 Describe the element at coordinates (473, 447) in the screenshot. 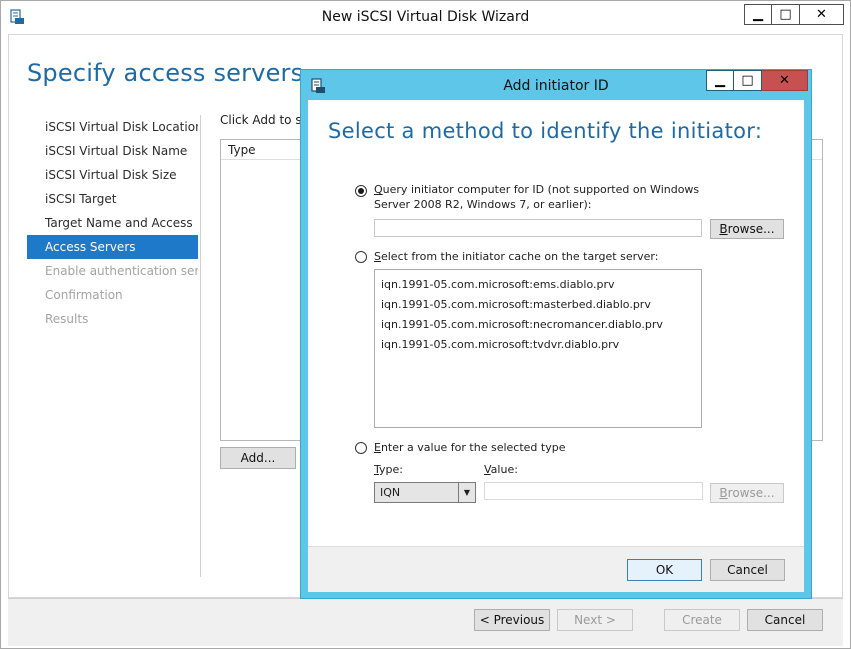

I see `enter-rest: nter a value for the selected type` at that location.